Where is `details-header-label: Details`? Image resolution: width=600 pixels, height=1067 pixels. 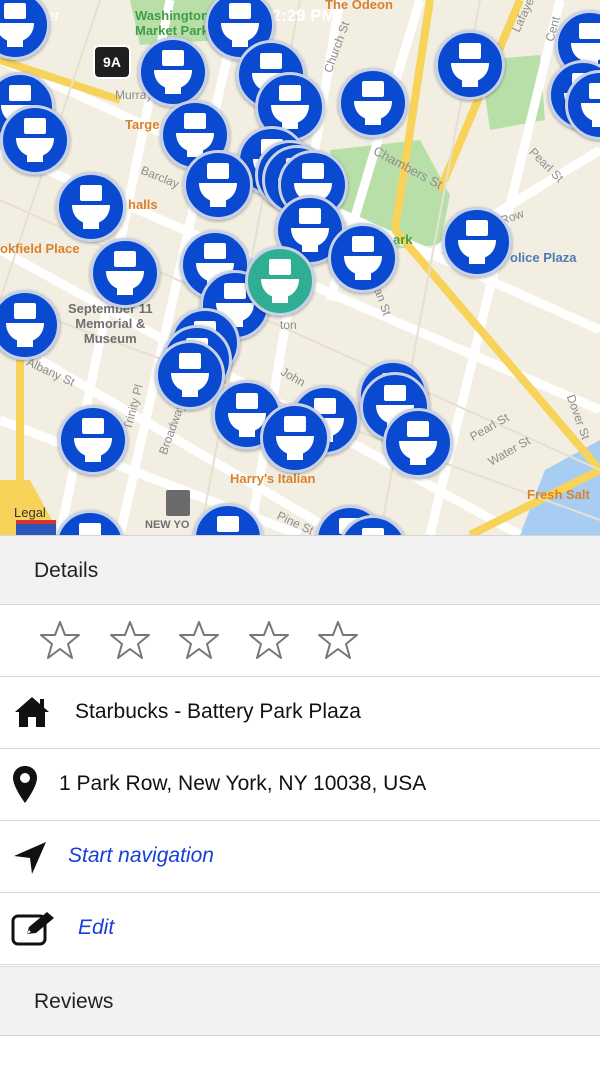
details-header-label: Details is located at coordinates (66, 570).